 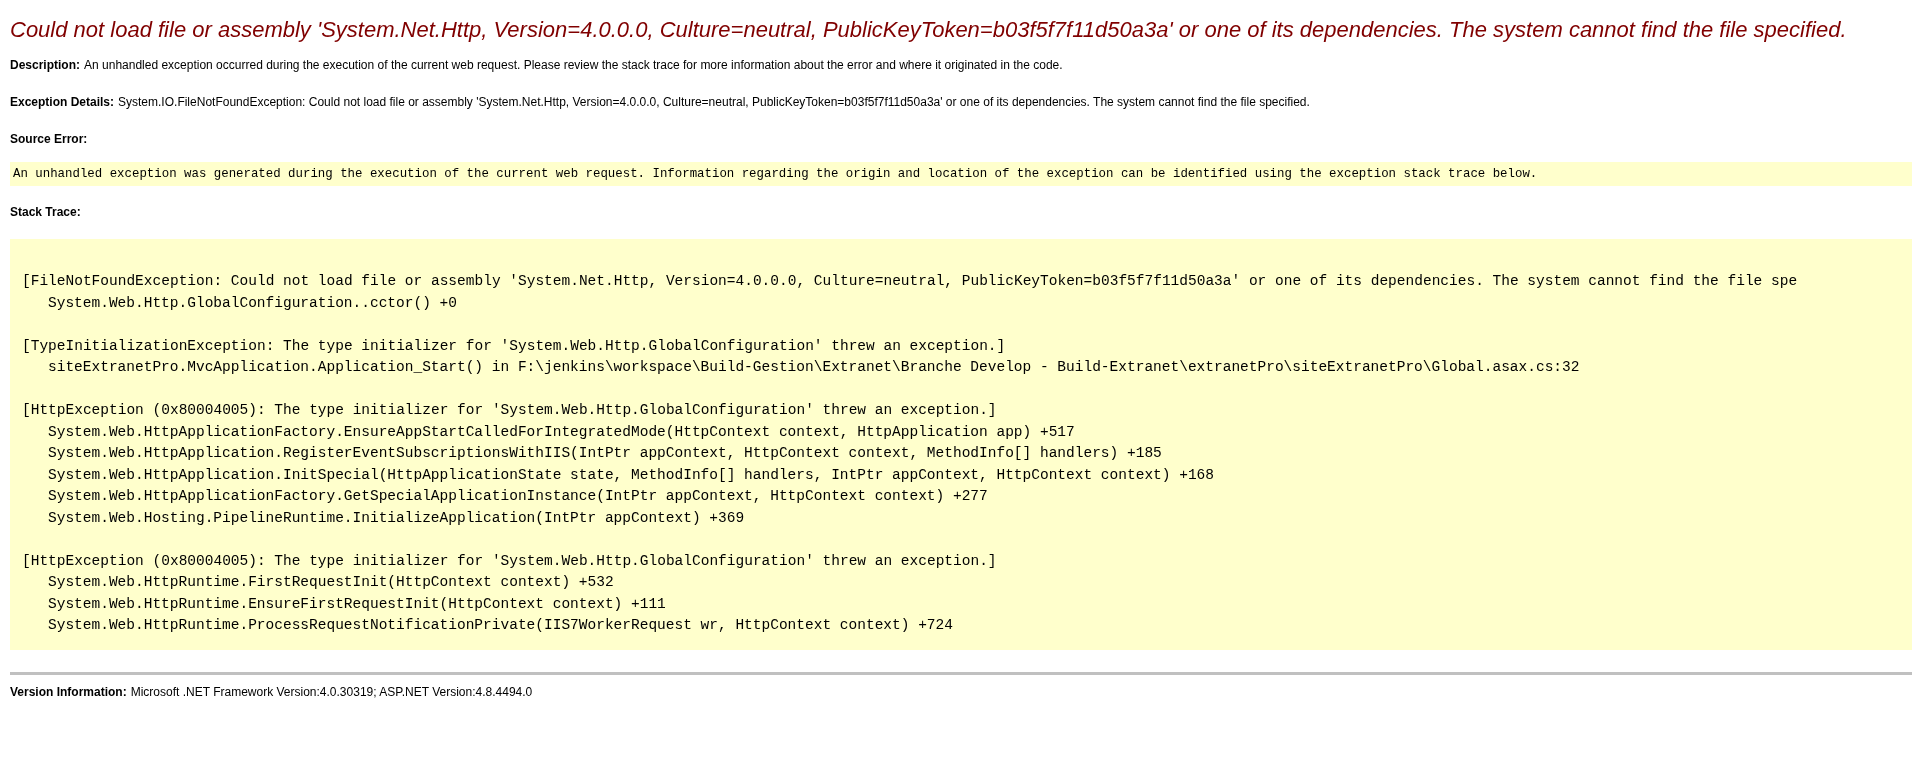 I want to click on exception-header: [TypeInitializationException: The type initializer for 'System.Web.Http.GlobalConfiguration' threw an exception.], so click(x=514, y=346).